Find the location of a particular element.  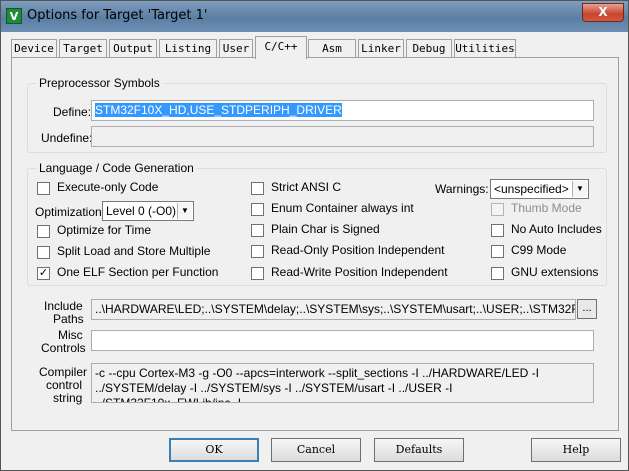

tab-device: Device is located at coordinates (34, 48).